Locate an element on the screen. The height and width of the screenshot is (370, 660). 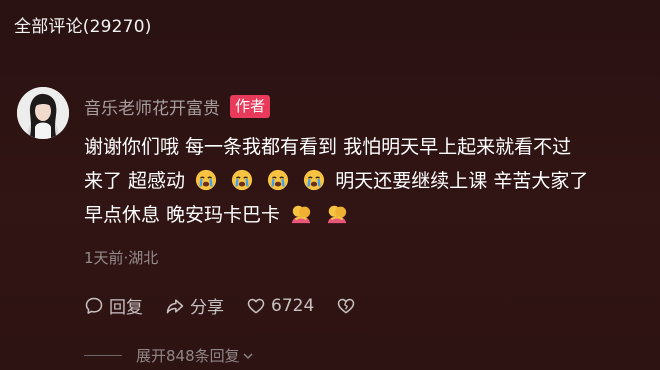
avatar-portrait-icon is located at coordinates (43, 113).